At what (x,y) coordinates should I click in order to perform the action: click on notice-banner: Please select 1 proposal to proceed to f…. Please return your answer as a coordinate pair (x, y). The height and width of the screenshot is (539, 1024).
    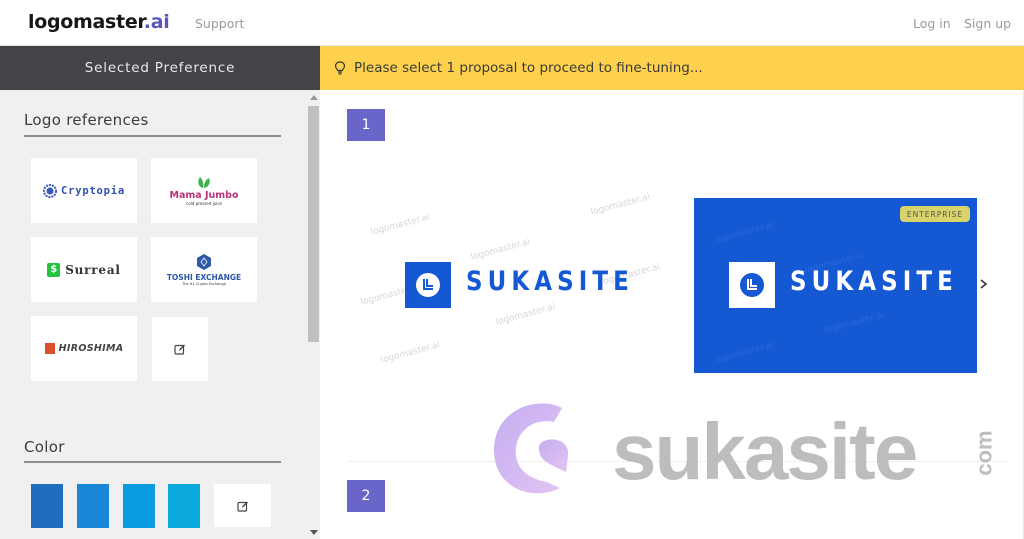
    Looking at the image, I should click on (672, 68).